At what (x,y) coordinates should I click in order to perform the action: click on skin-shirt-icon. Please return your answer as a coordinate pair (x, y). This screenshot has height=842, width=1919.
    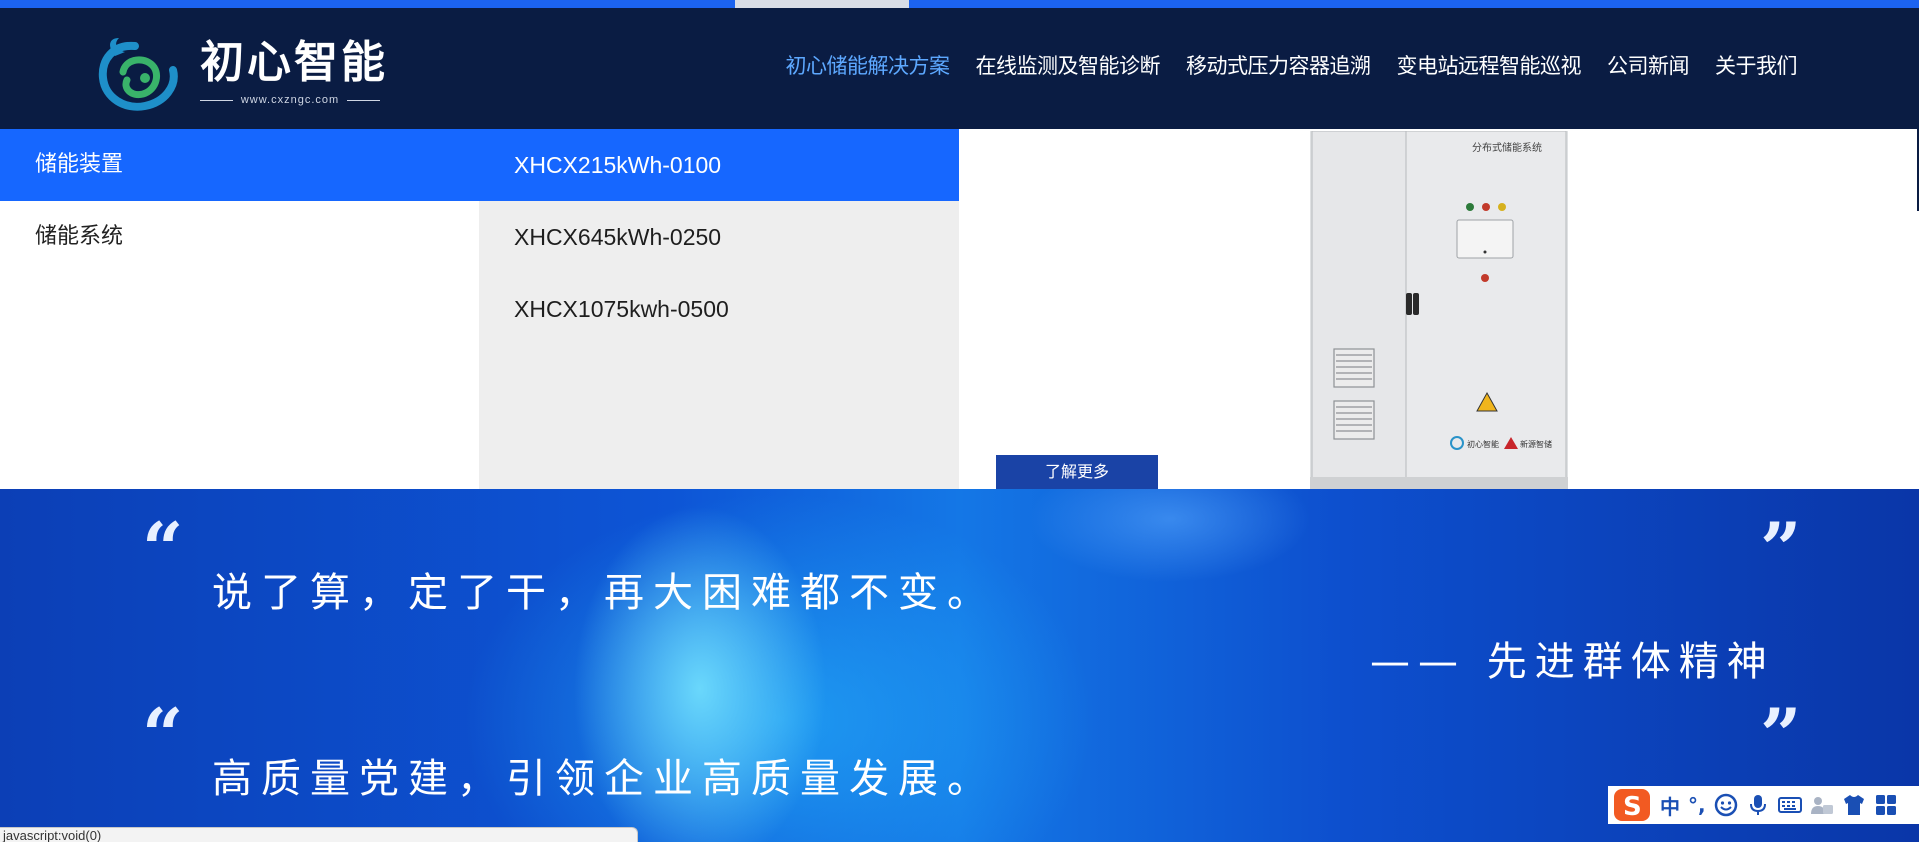
    Looking at the image, I should click on (1854, 805).